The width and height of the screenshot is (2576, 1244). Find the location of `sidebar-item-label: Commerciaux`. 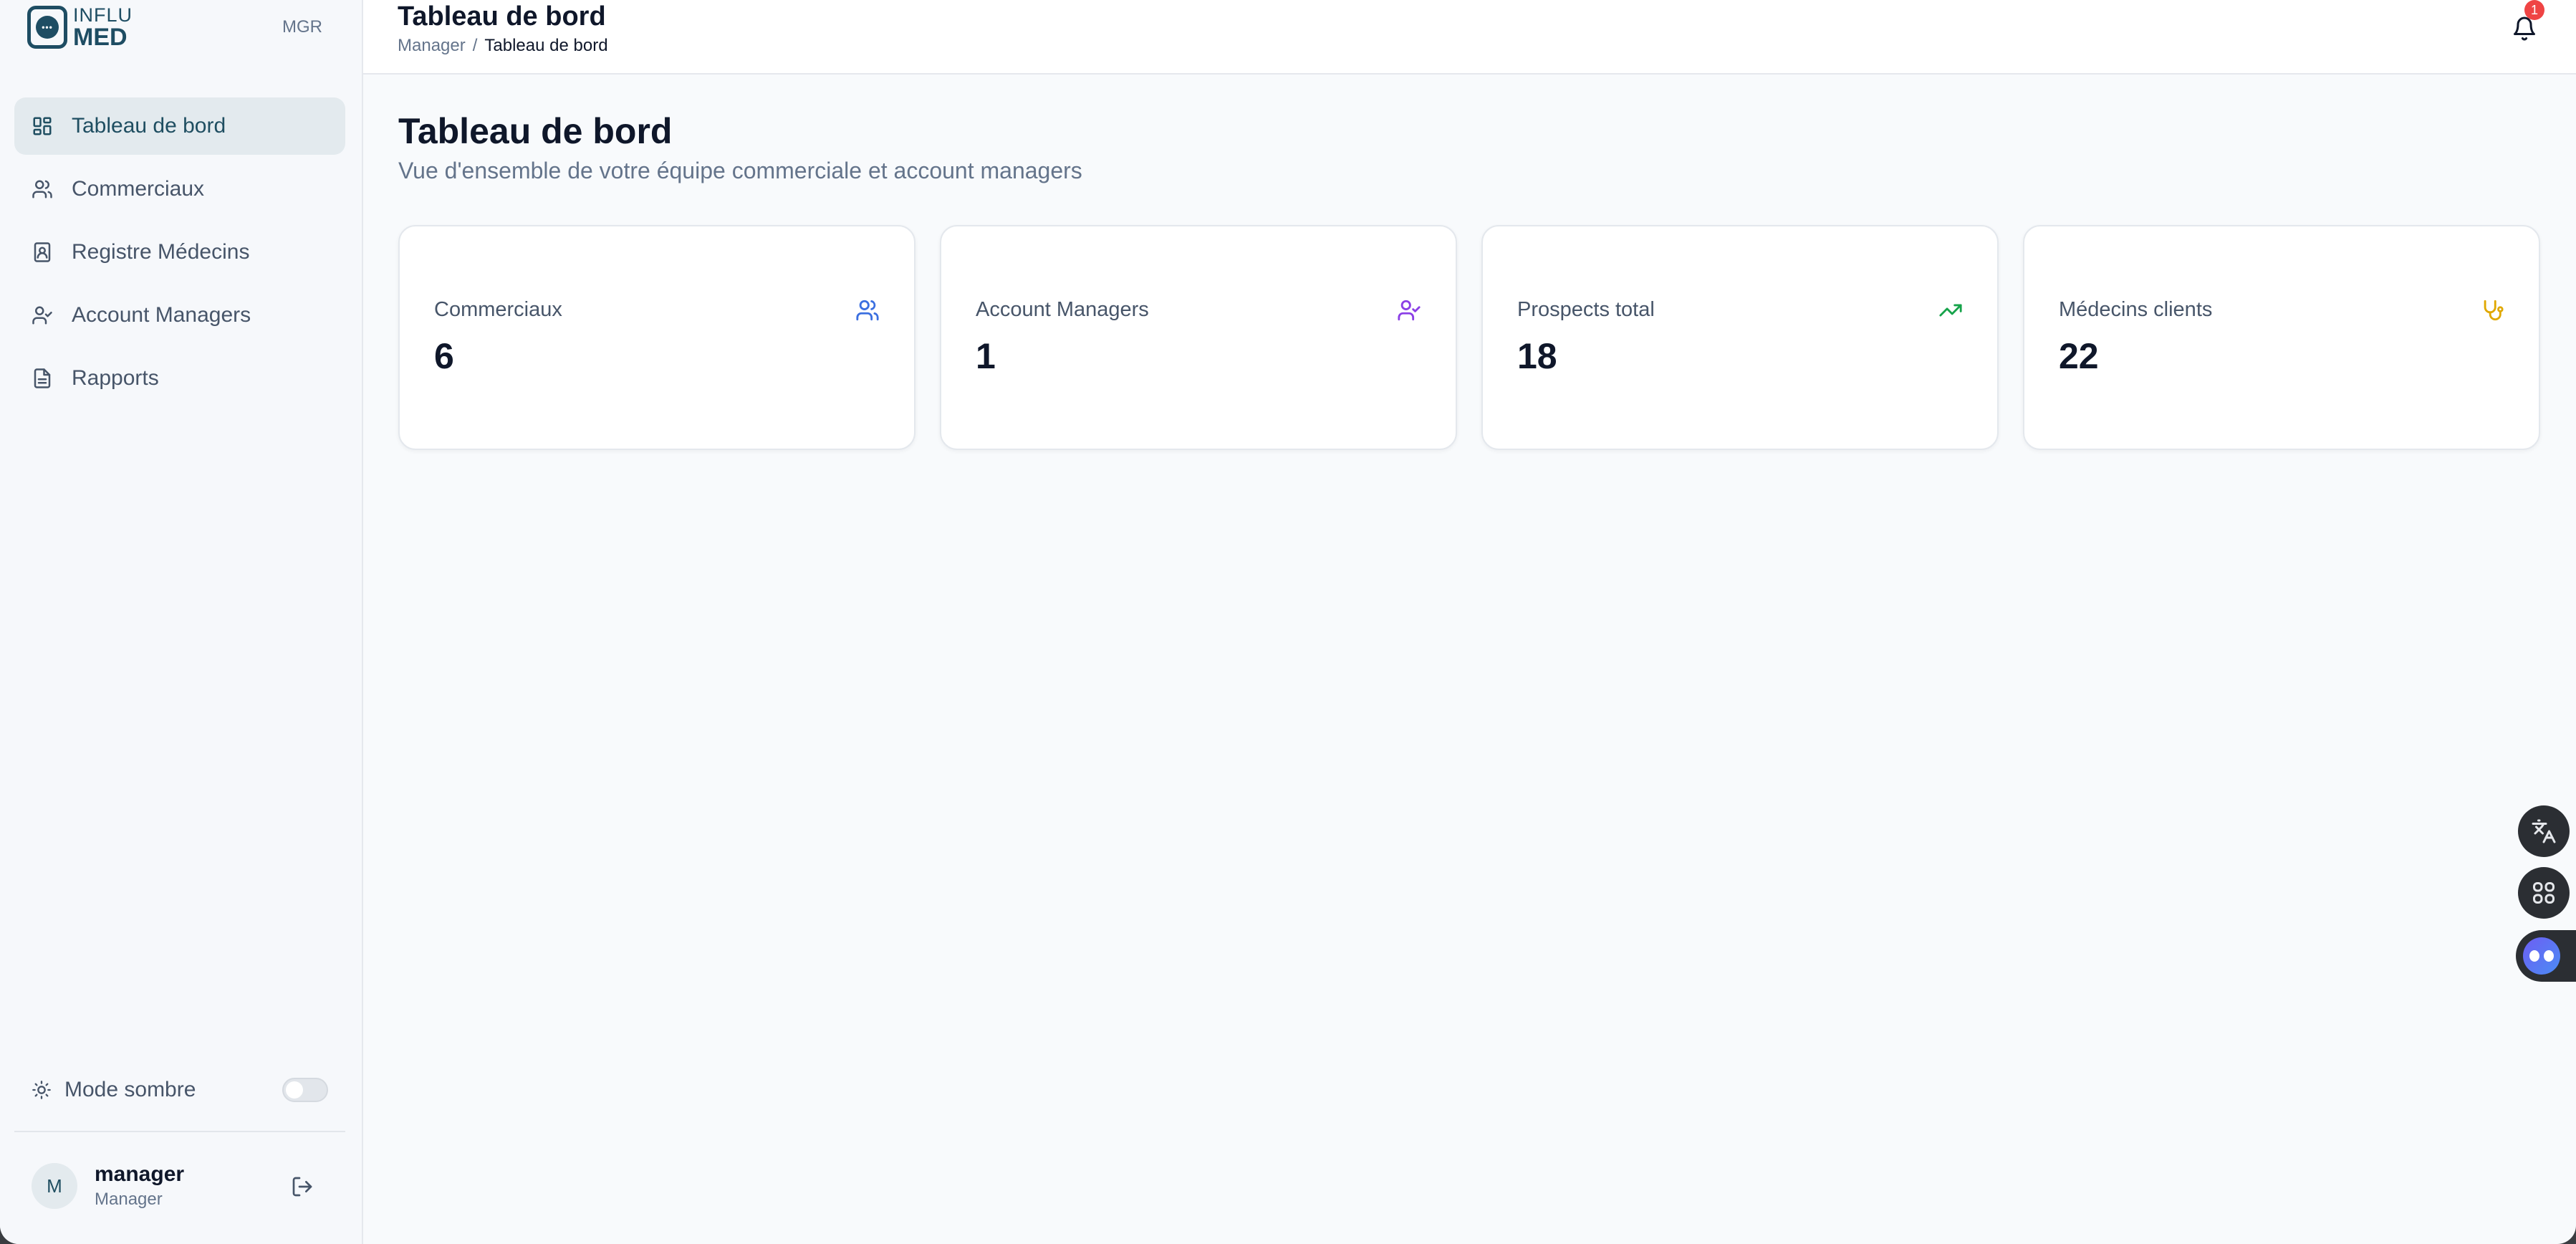

sidebar-item-label: Commerciaux is located at coordinates (139, 189).